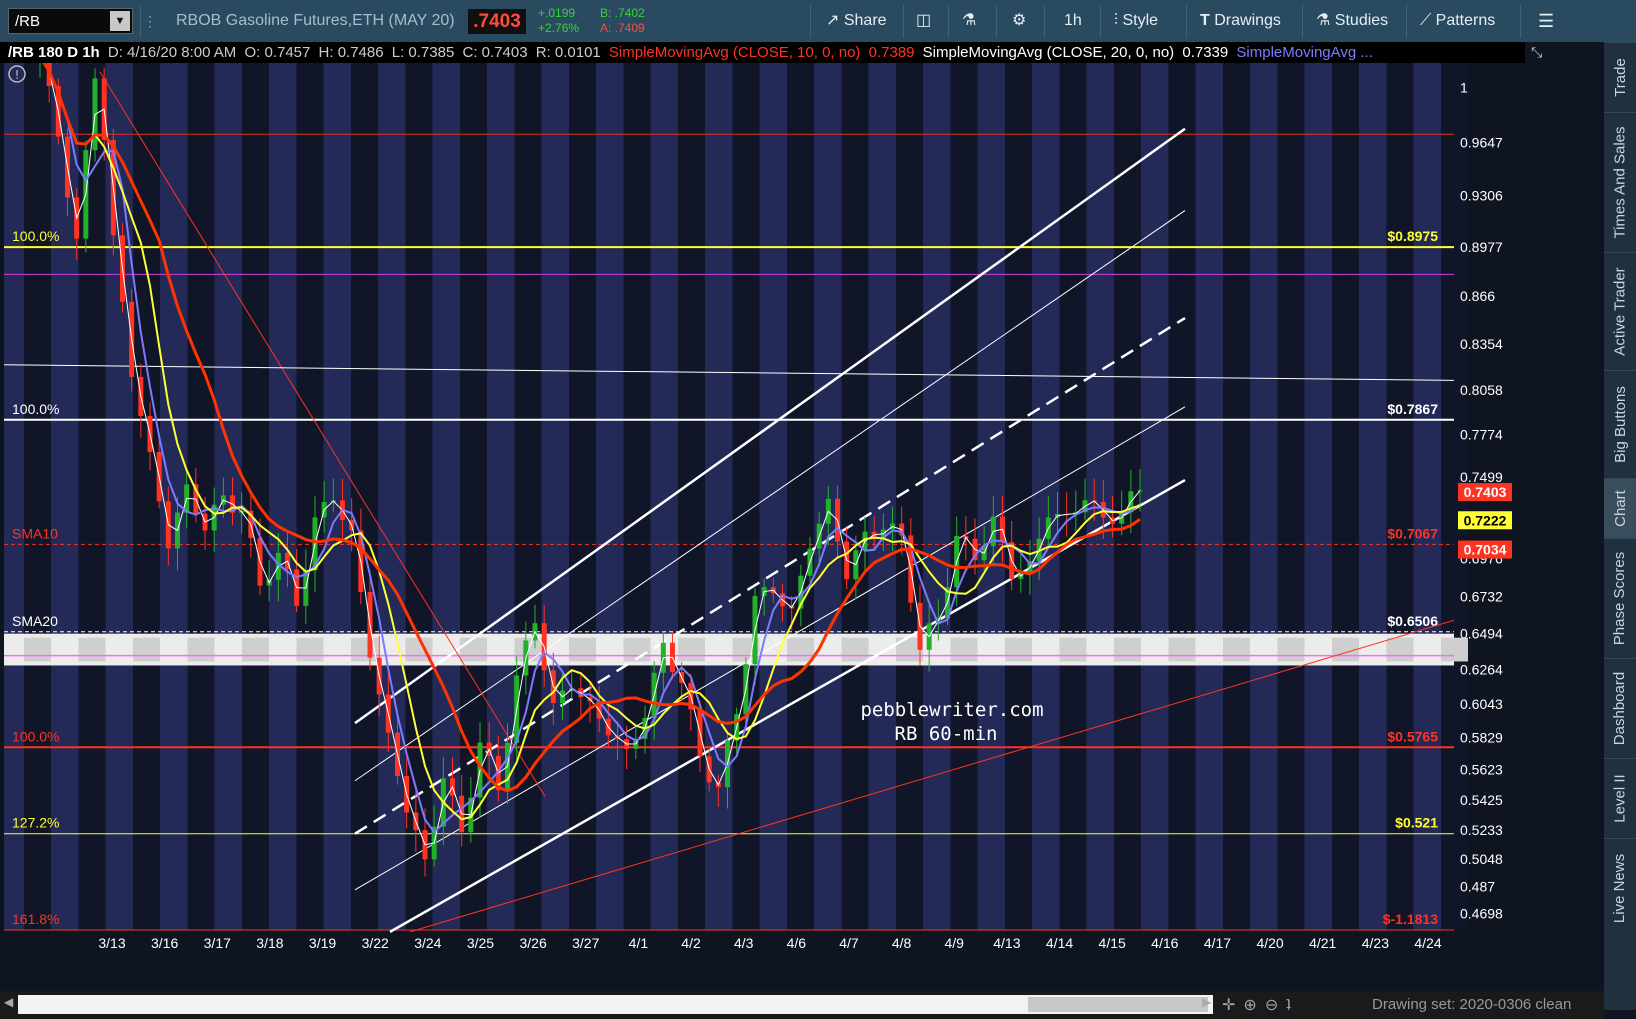 This screenshot has width=1636, height=1019. I want to click on sma20-study: SimpleMovingAvg (CLOSE, 20, 0, no), so click(1049, 52).